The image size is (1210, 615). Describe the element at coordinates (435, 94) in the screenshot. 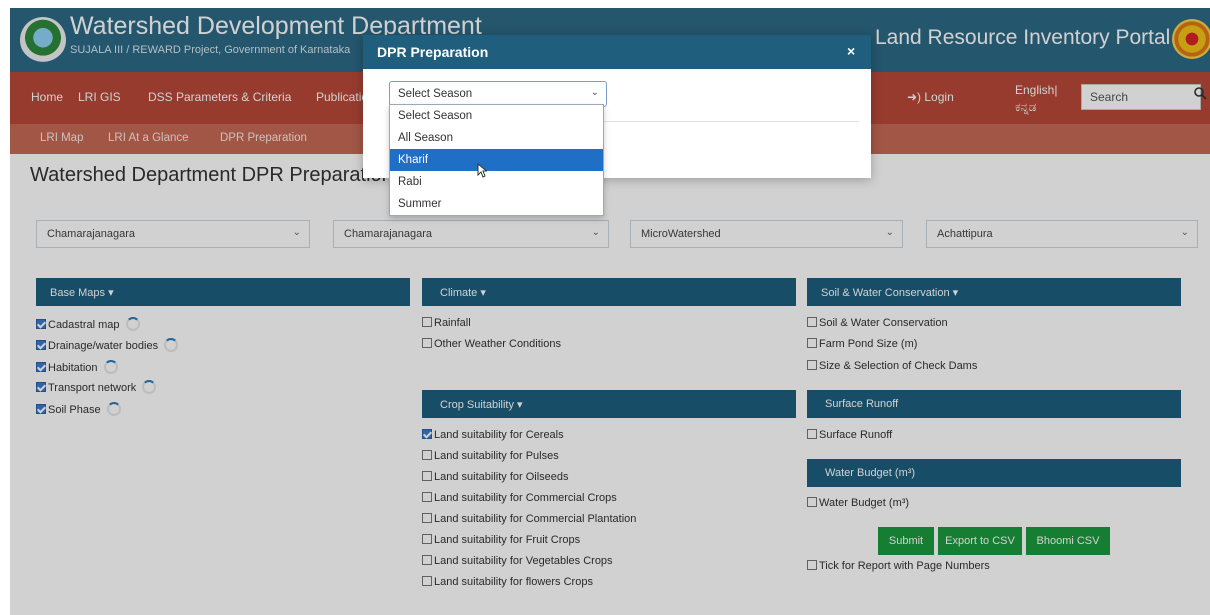

I see `season-select-value: Select Season` at that location.